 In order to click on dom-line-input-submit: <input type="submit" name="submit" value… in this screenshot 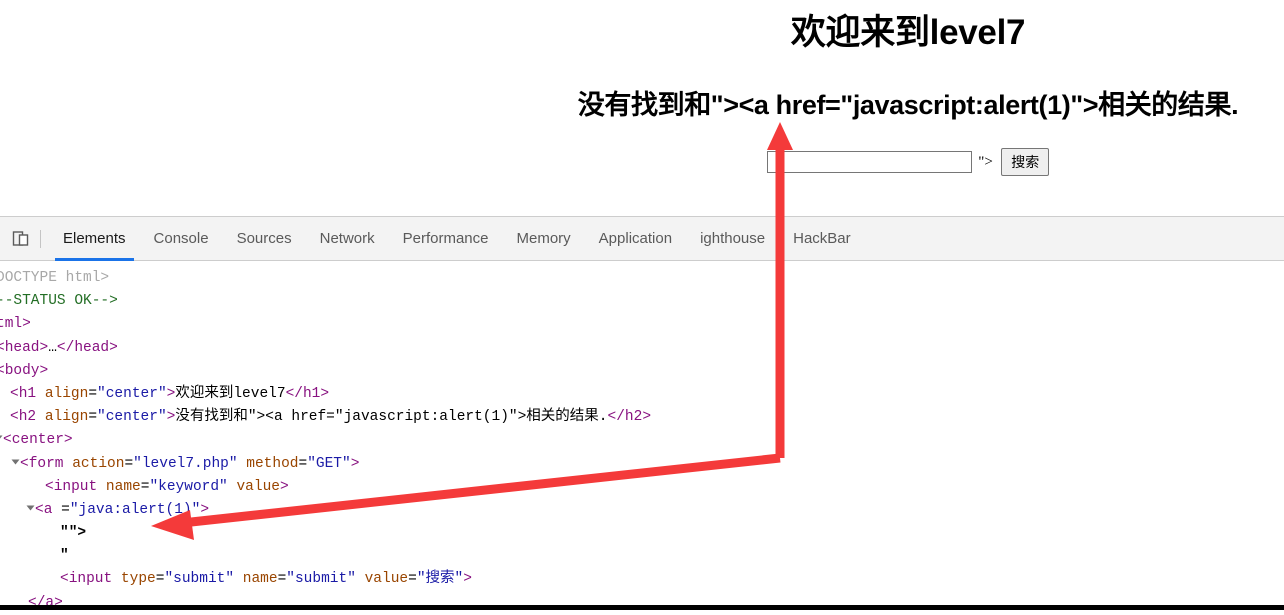, I will do `click(642, 579)`.